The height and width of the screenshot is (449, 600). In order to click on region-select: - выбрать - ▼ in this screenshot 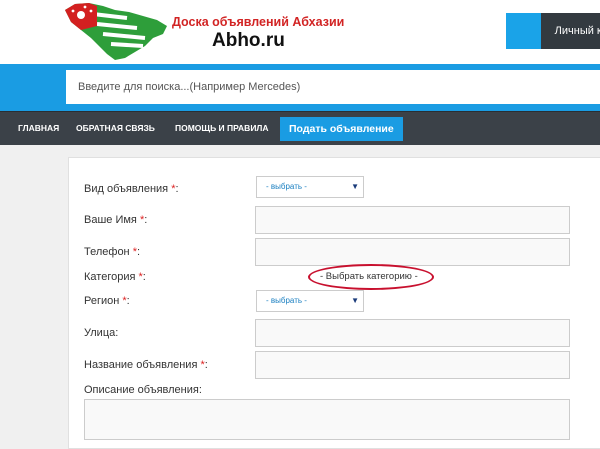, I will do `click(310, 301)`.